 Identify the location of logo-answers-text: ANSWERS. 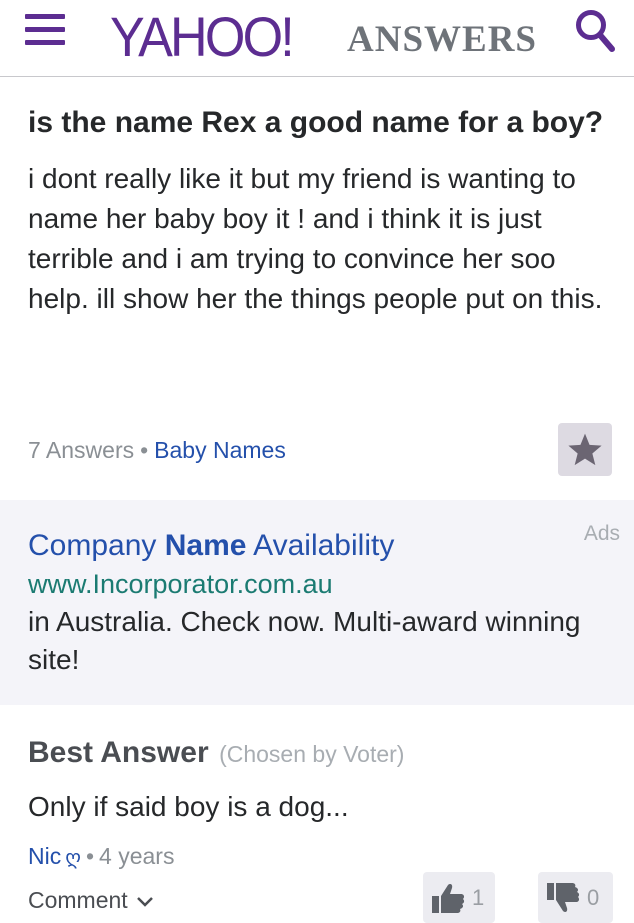
(442, 39).